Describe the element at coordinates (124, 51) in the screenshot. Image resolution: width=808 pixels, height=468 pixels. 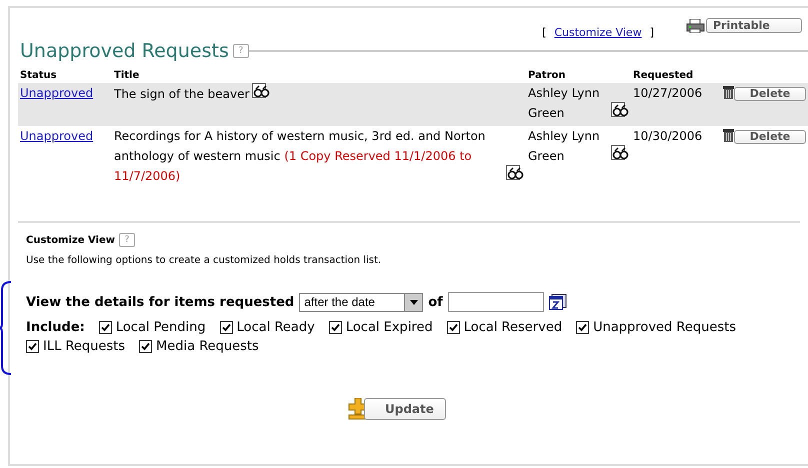
I see `section-title: Unapproved Requests` at that location.